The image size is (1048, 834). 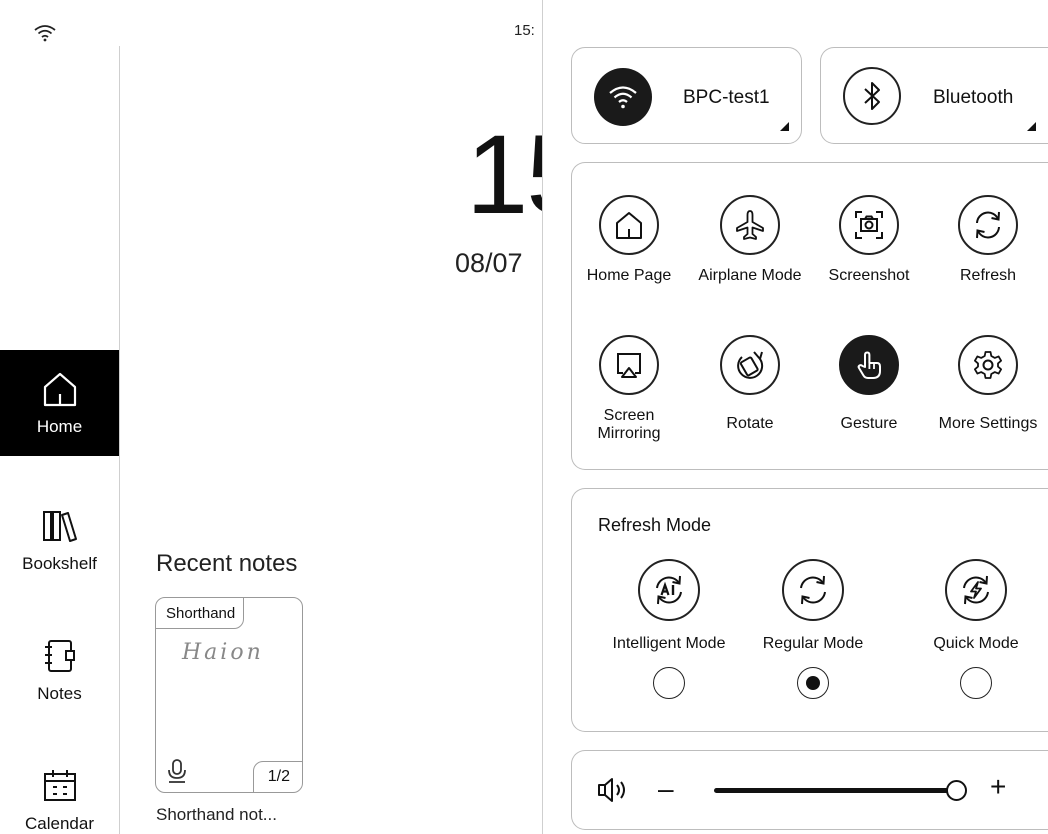 What do you see at coordinates (666, 789) in the screenshot?
I see `volume-down-button: –` at bounding box center [666, 789].